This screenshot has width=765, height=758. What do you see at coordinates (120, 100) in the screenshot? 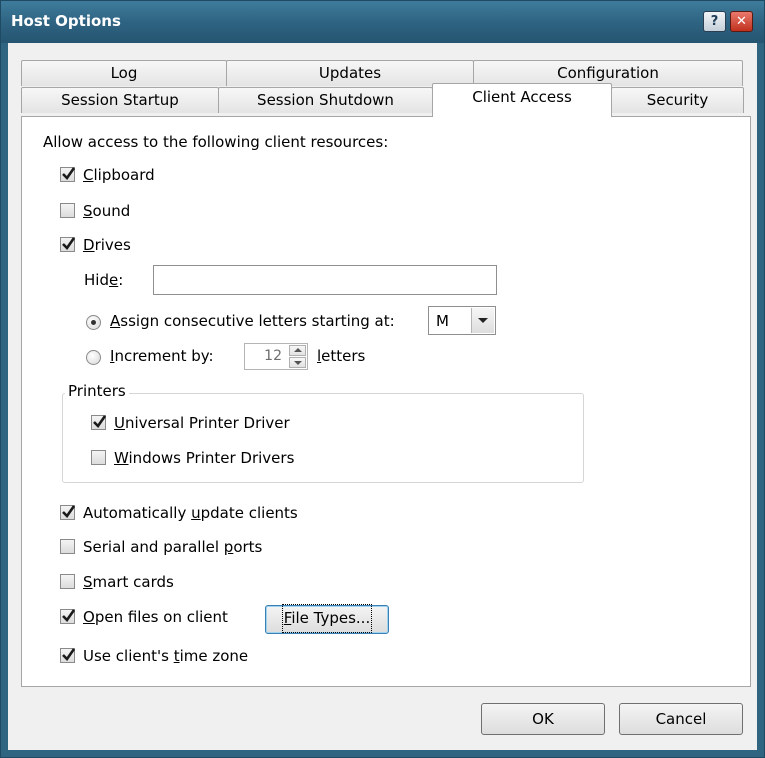
I see `tab-session-startup: Session Startup` at bounding box center [120, 100].